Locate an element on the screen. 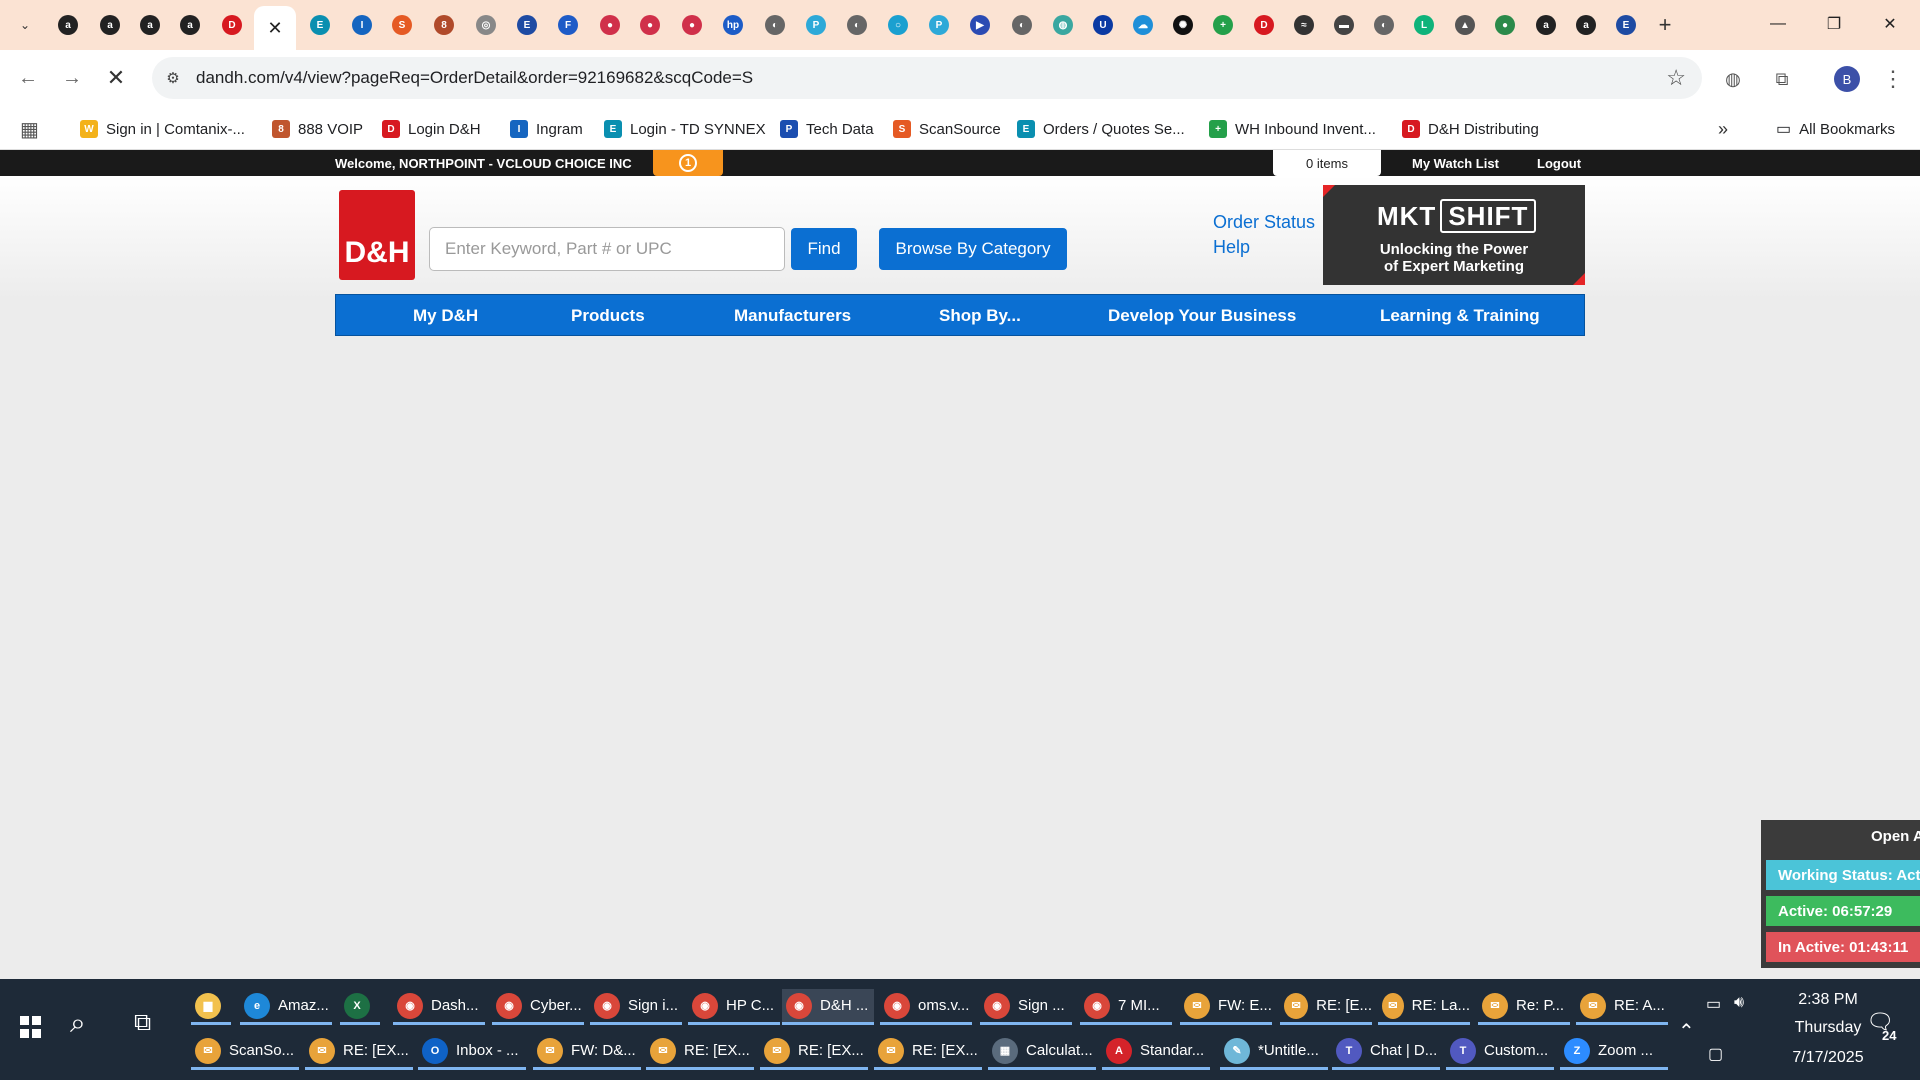 The image size is (1920, 1080). find-button: Find is located at coordinates (824, 249).